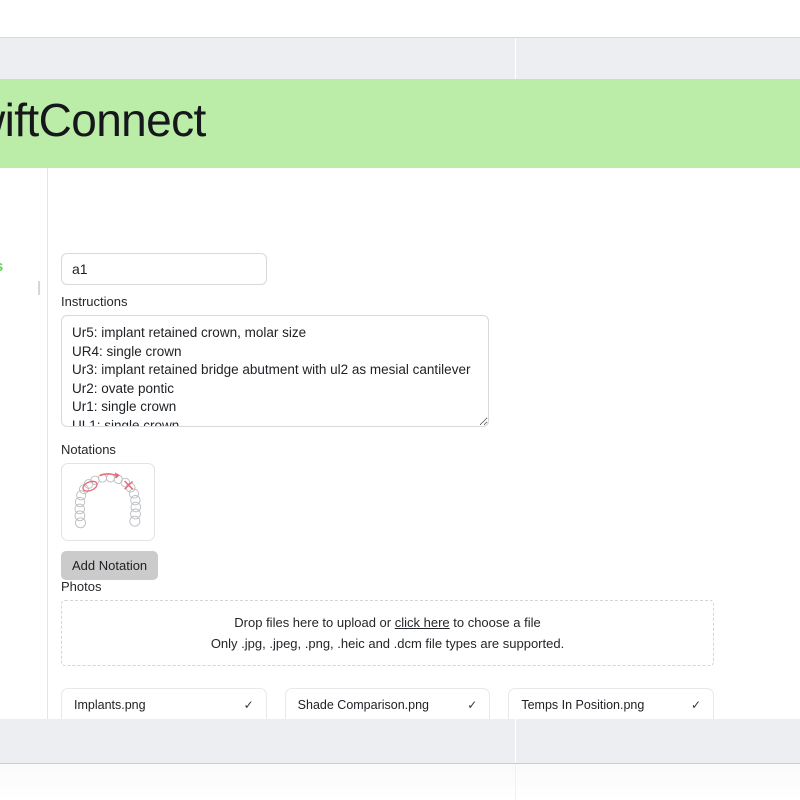 This screenshot has height=800, width=800. What do you see at coordinates (24, 443) in the screenshot?
I see `sidebar: Record Notations Uploads` at bounding box center [24, 443].